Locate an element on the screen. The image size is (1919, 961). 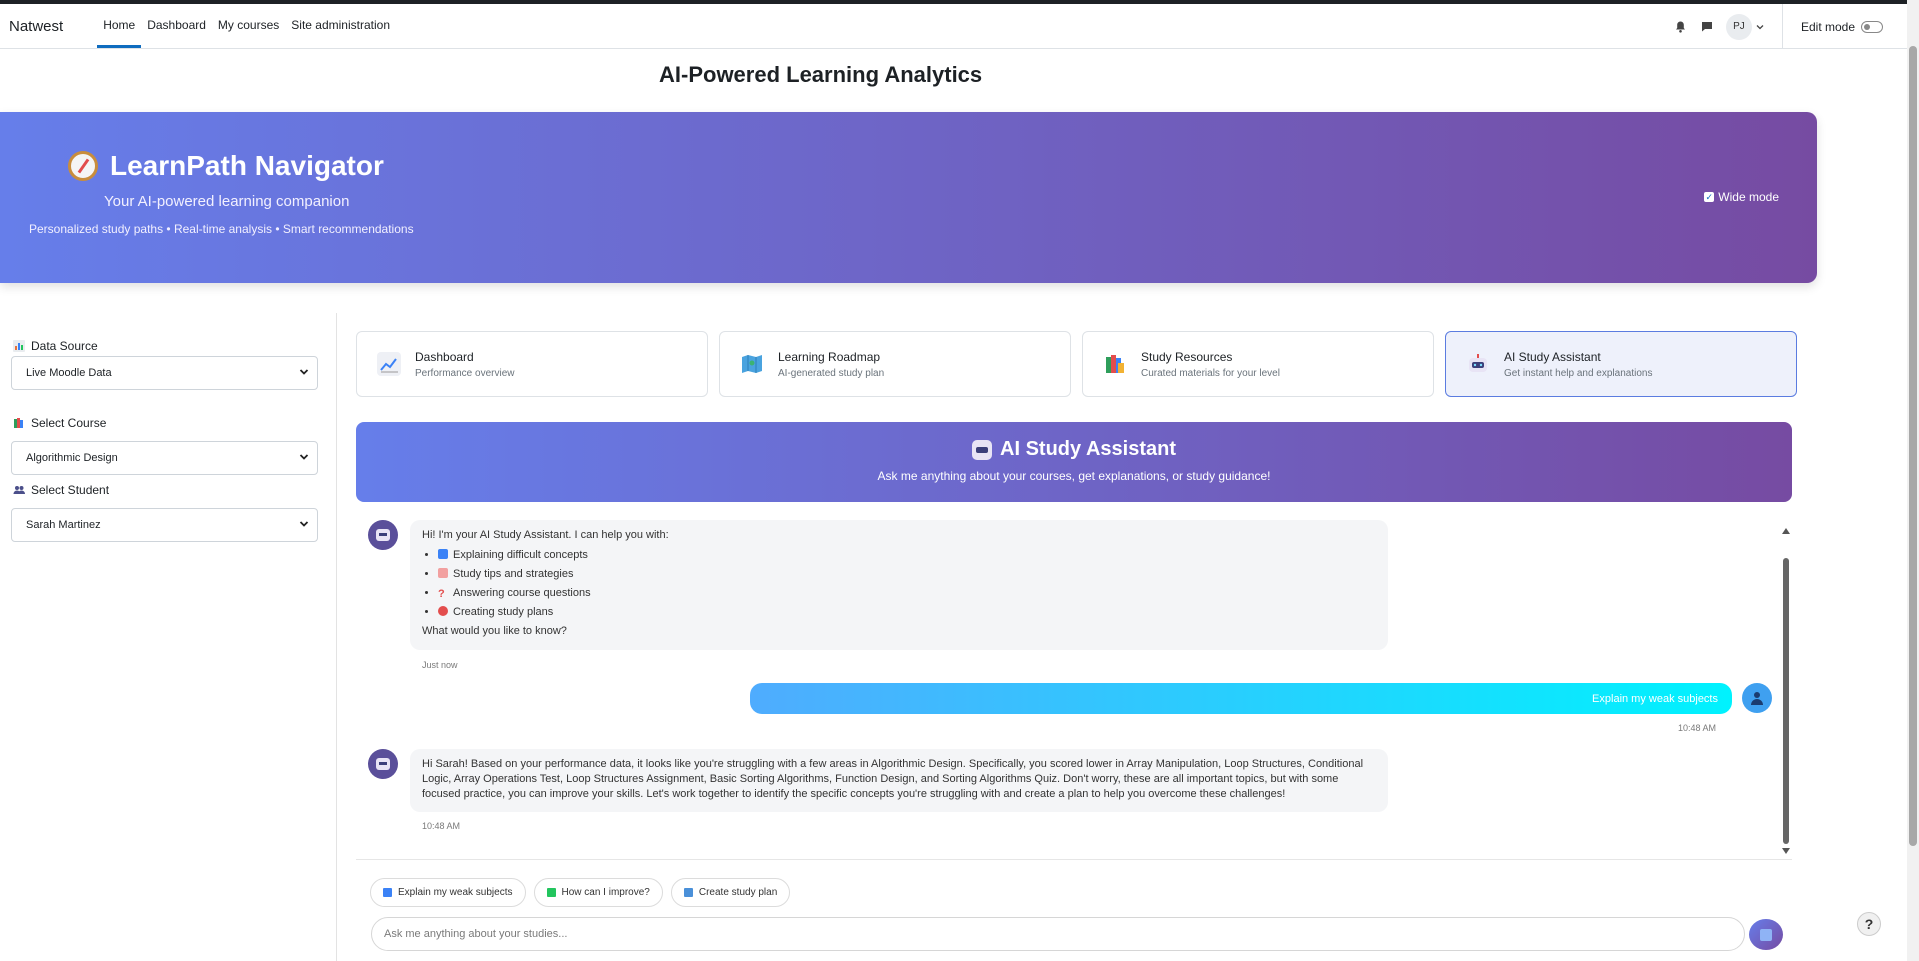
quick-action-create-study-plan: Create study plan is located at coordinates (730, 892).